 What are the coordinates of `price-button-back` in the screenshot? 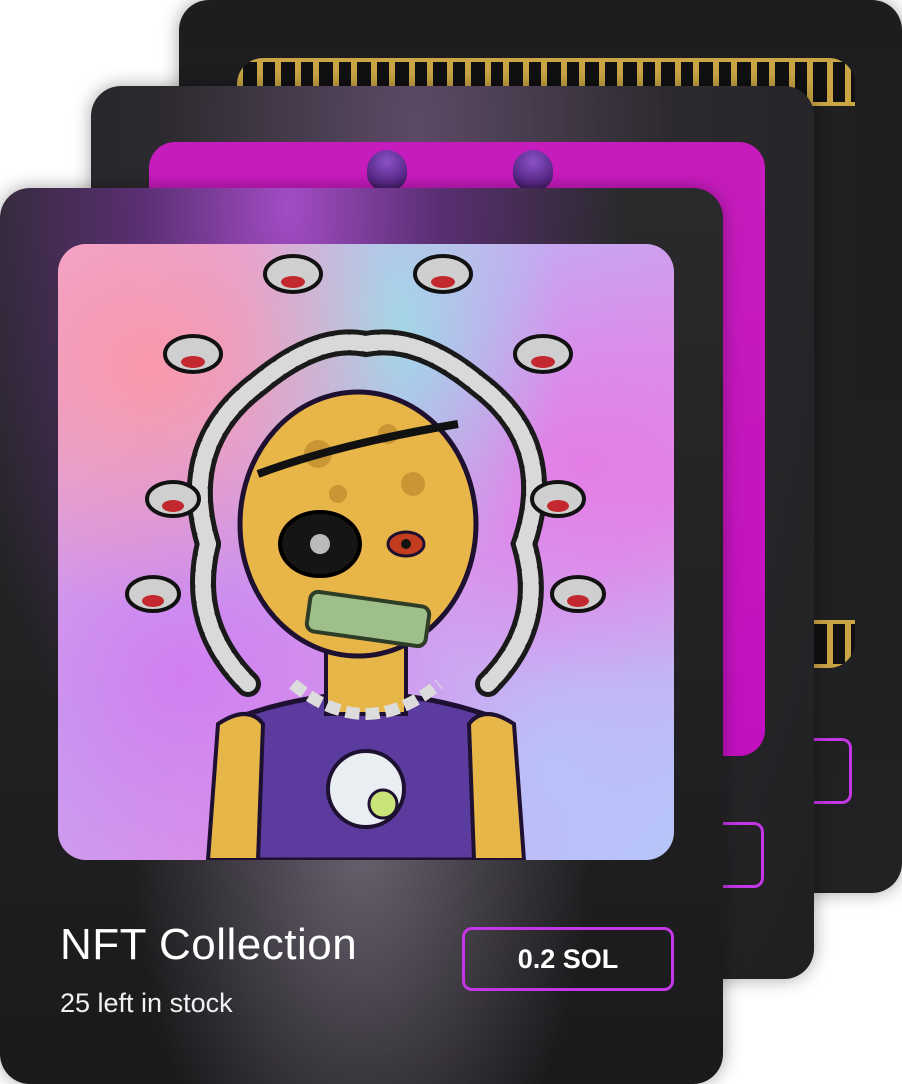 It's located at (831, 771).